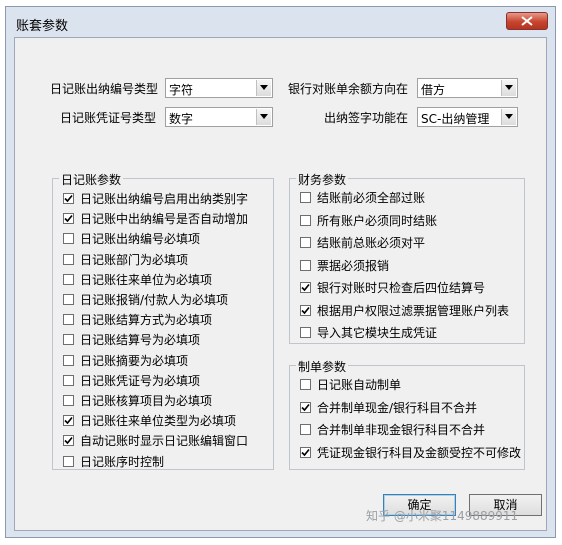  I want to click on checkbox-label: 导入其它模块生成凭证, so click(377, 333).